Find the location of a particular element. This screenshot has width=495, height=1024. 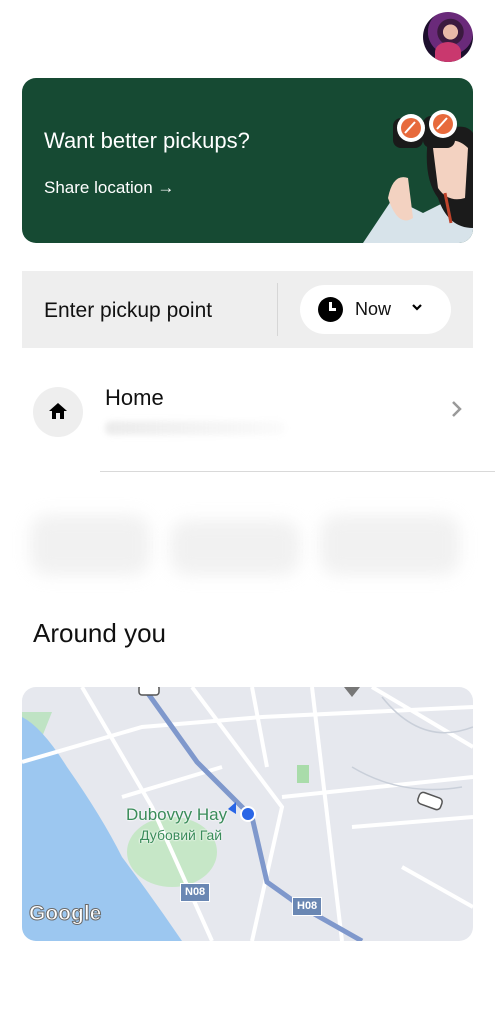

saved-place-label: Home is located at coordinates (134, 397).